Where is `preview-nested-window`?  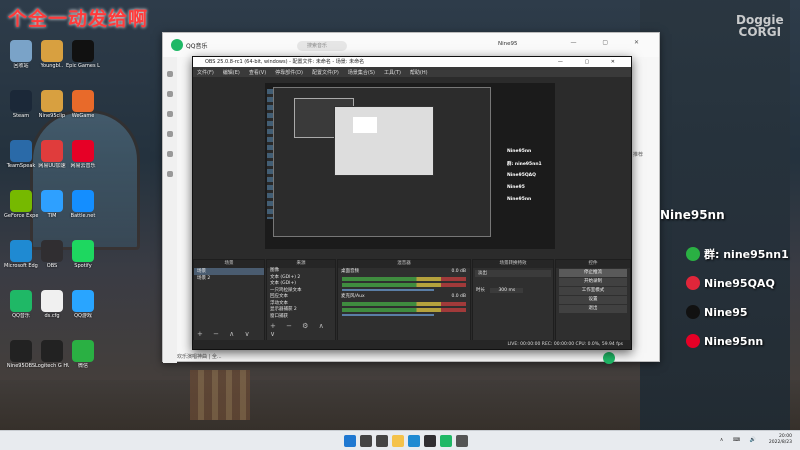
preview-nested-window is located at coordinates (384, 141).